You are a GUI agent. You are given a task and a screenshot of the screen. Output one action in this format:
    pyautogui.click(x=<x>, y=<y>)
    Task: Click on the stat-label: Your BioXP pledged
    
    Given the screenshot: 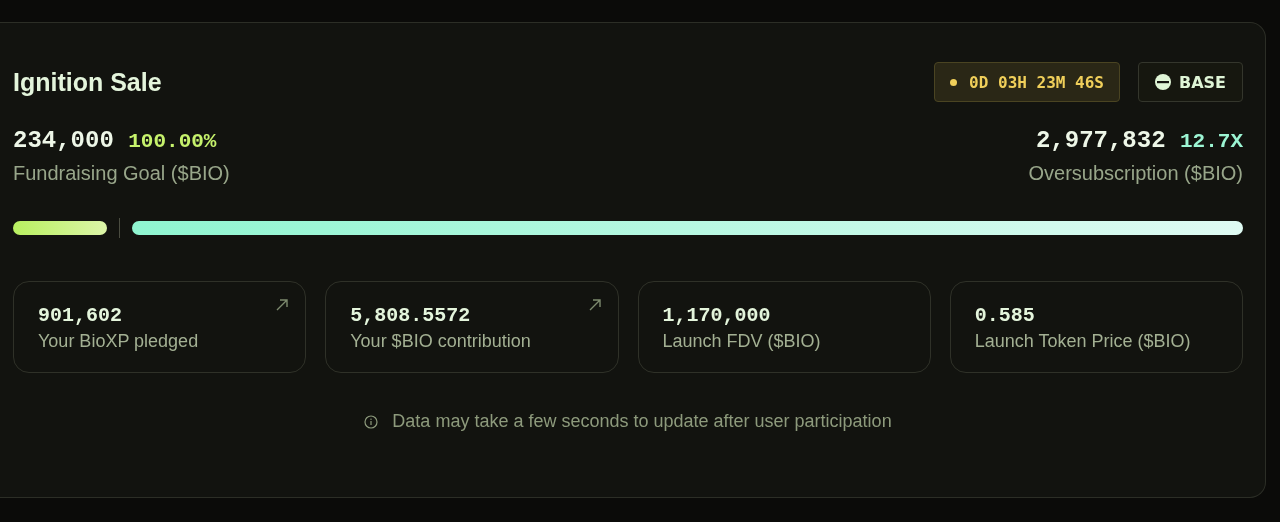 What is the action you would take?
    pyautogui.click(x=119, y=341)
    